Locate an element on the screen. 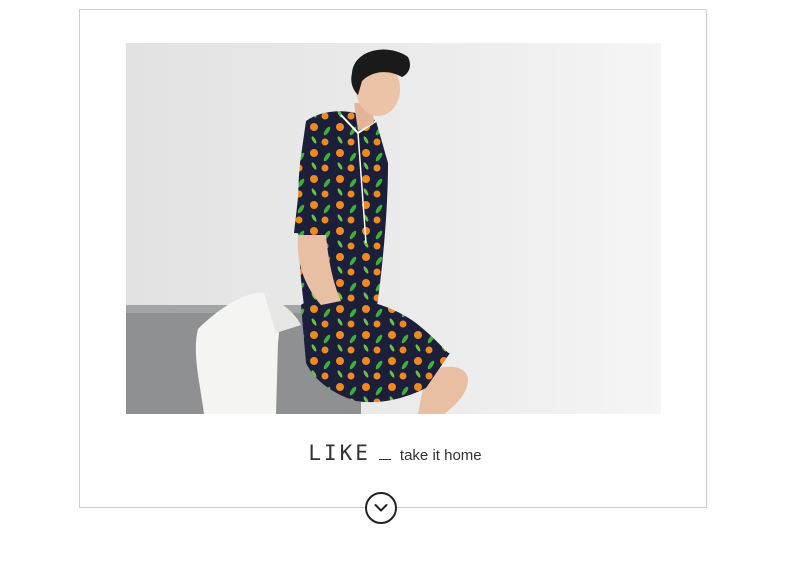 The height and width of the screenshot is (579, 790). caption: LIKE take it home is located at coordinates (395, 453).